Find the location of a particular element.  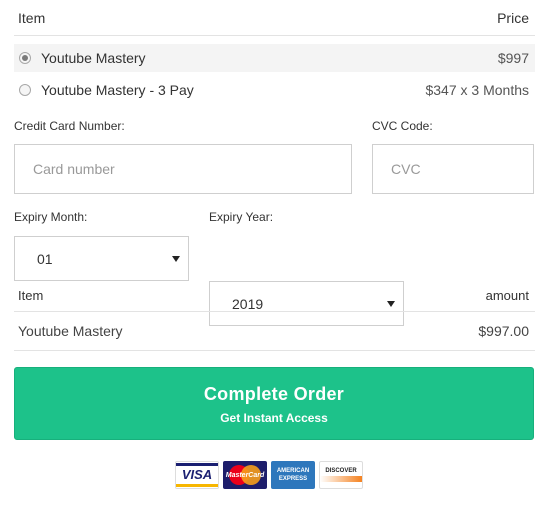

visa-logo-icon: VISA is located at coordinates (197, 475).